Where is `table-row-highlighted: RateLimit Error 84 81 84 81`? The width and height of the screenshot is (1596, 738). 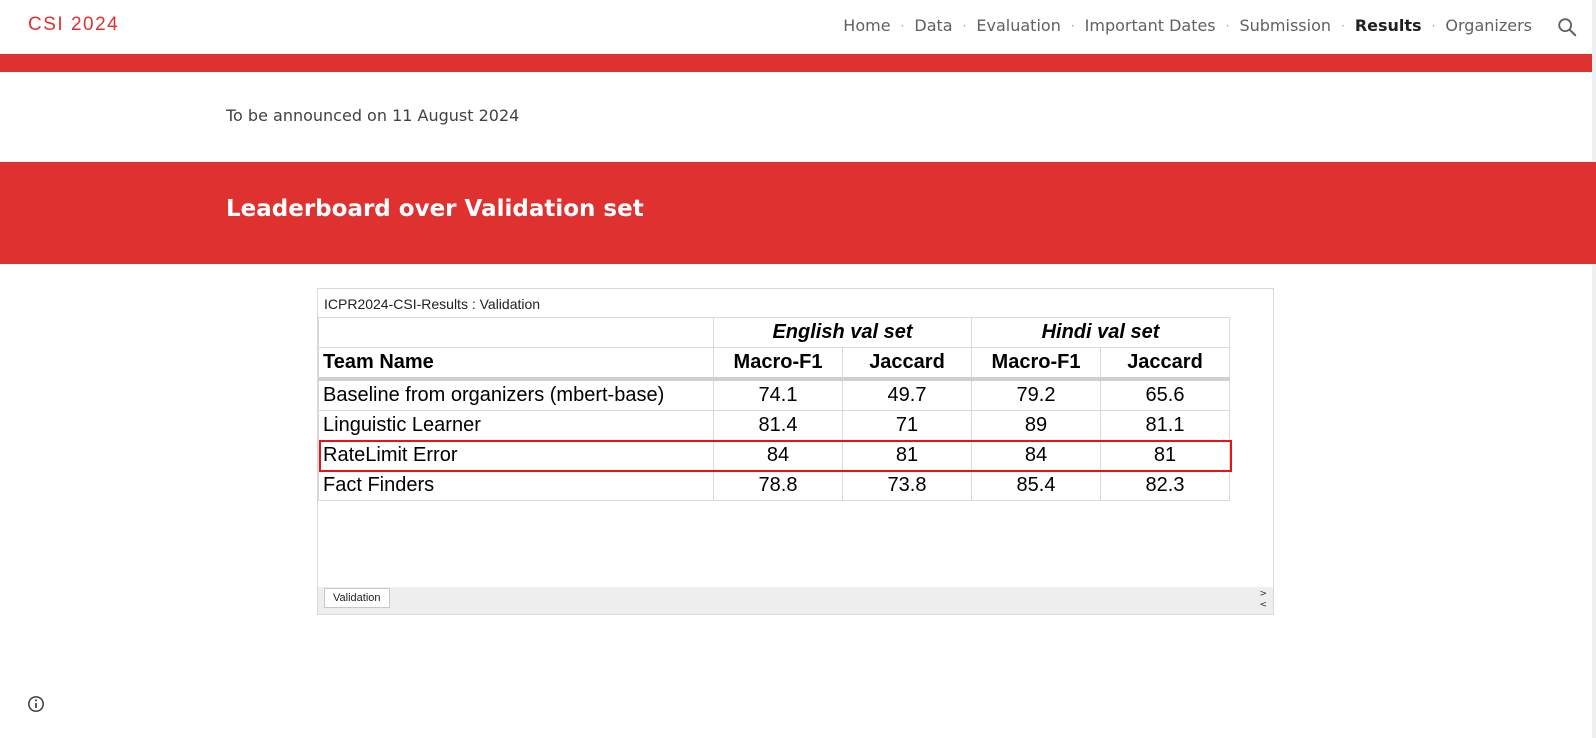
table-row-highlighted: RateLimit Error 84 81 84 81 is located at coordinates (774, 455).